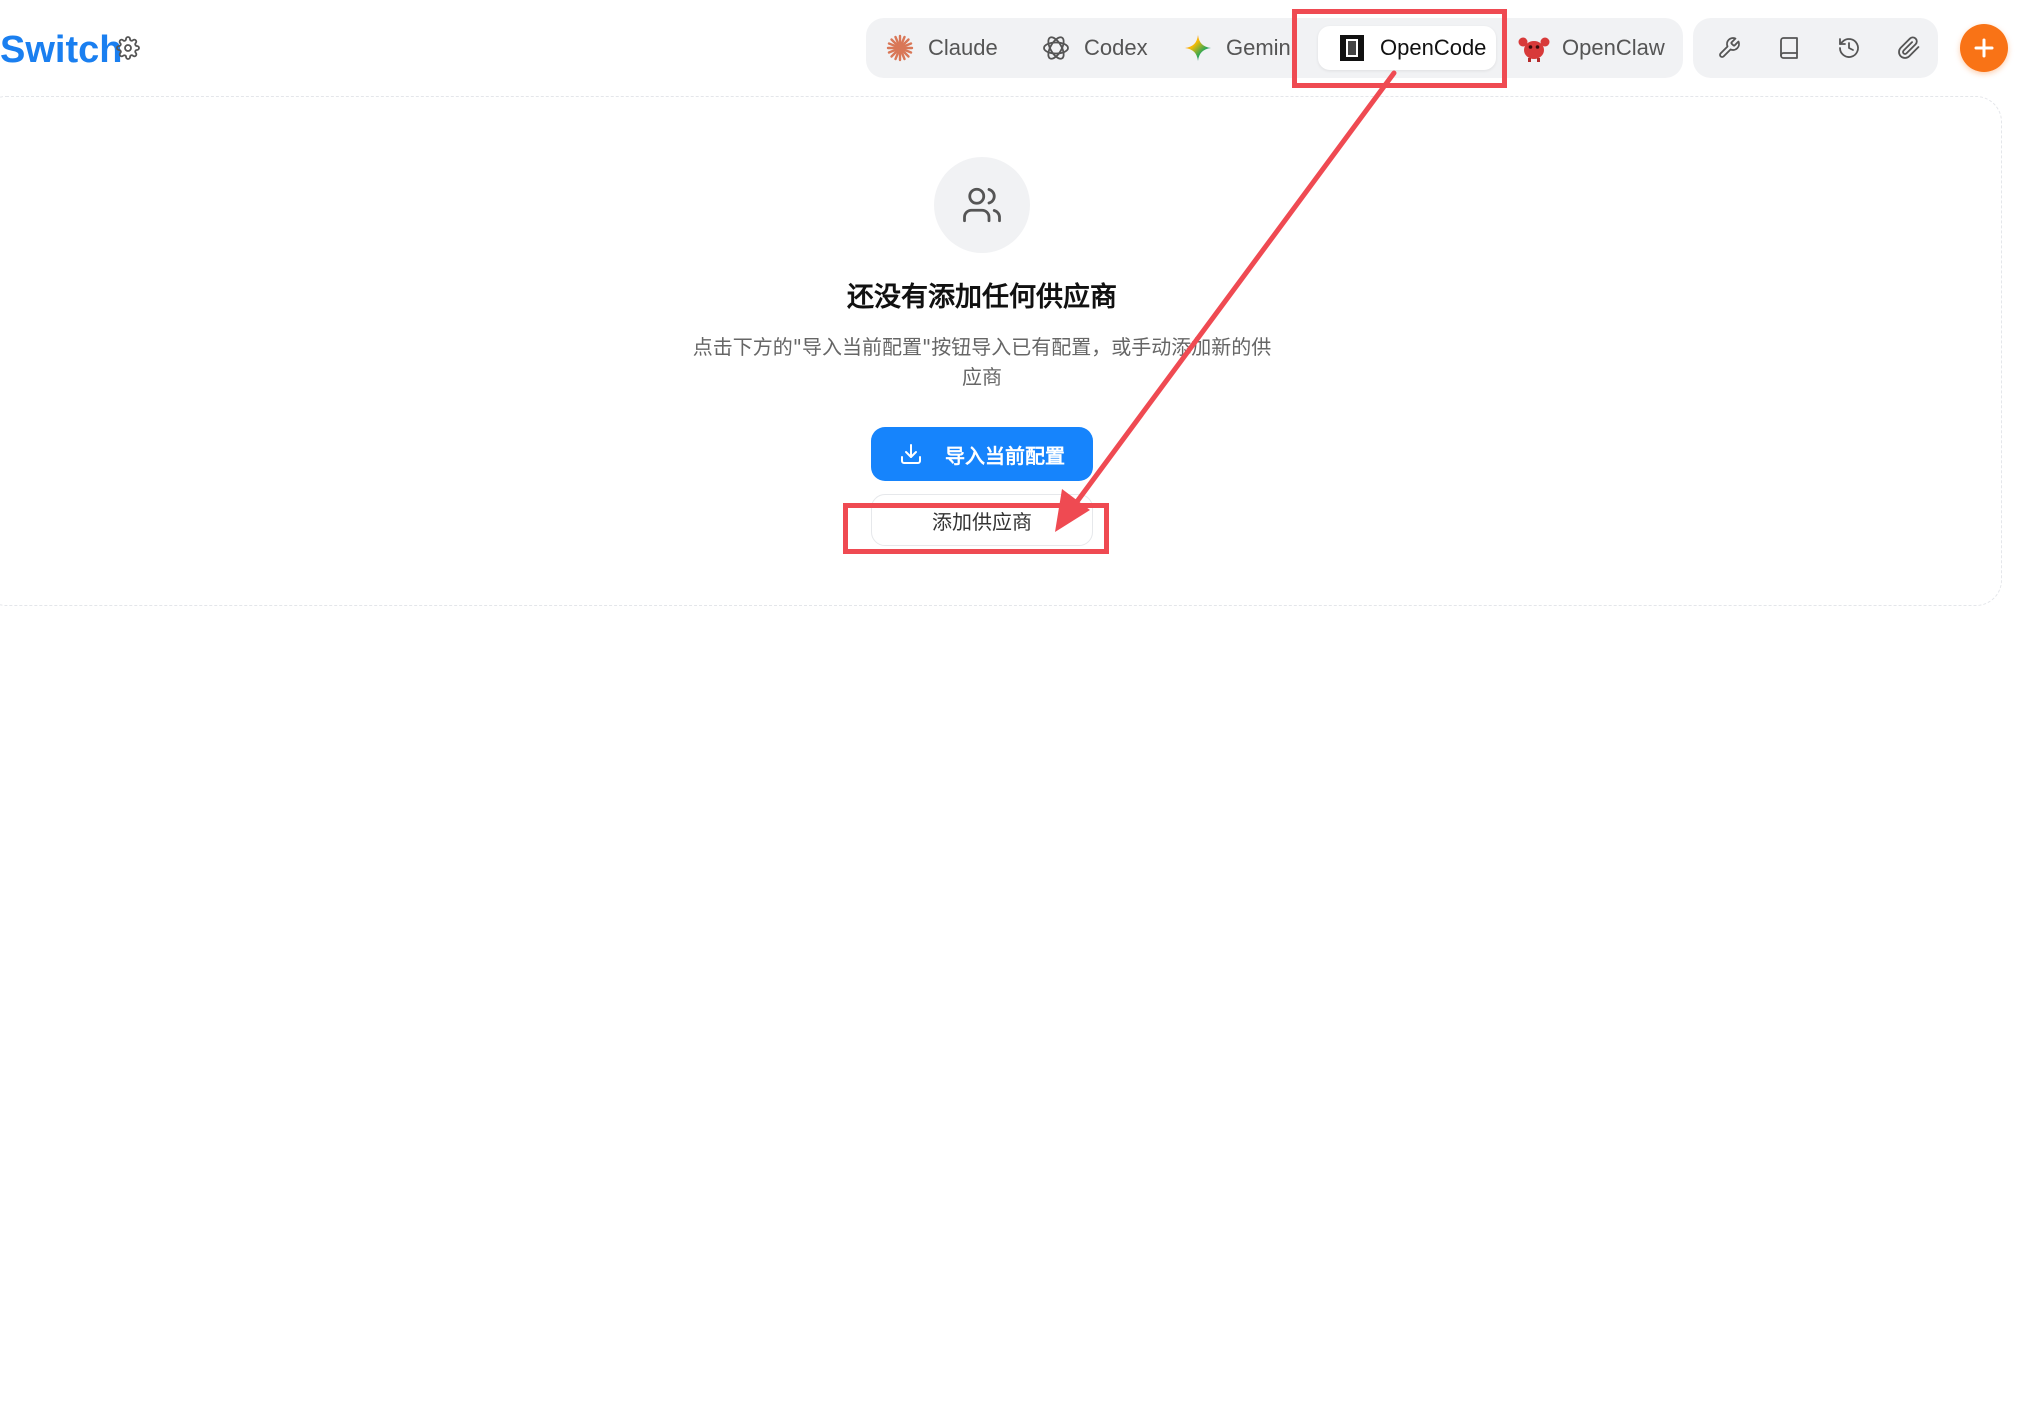 This screenshot has width=2043, height=1406. I want to click on tab-claude: Claude, so click(941, 48).